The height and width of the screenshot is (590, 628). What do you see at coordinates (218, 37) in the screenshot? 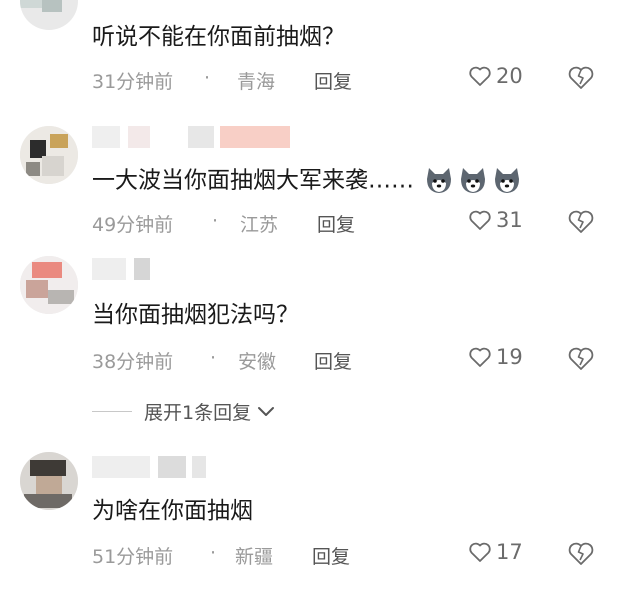
I see `comment-text: 听说不能在你面前抽烟？` at bounding box center [218, 37].